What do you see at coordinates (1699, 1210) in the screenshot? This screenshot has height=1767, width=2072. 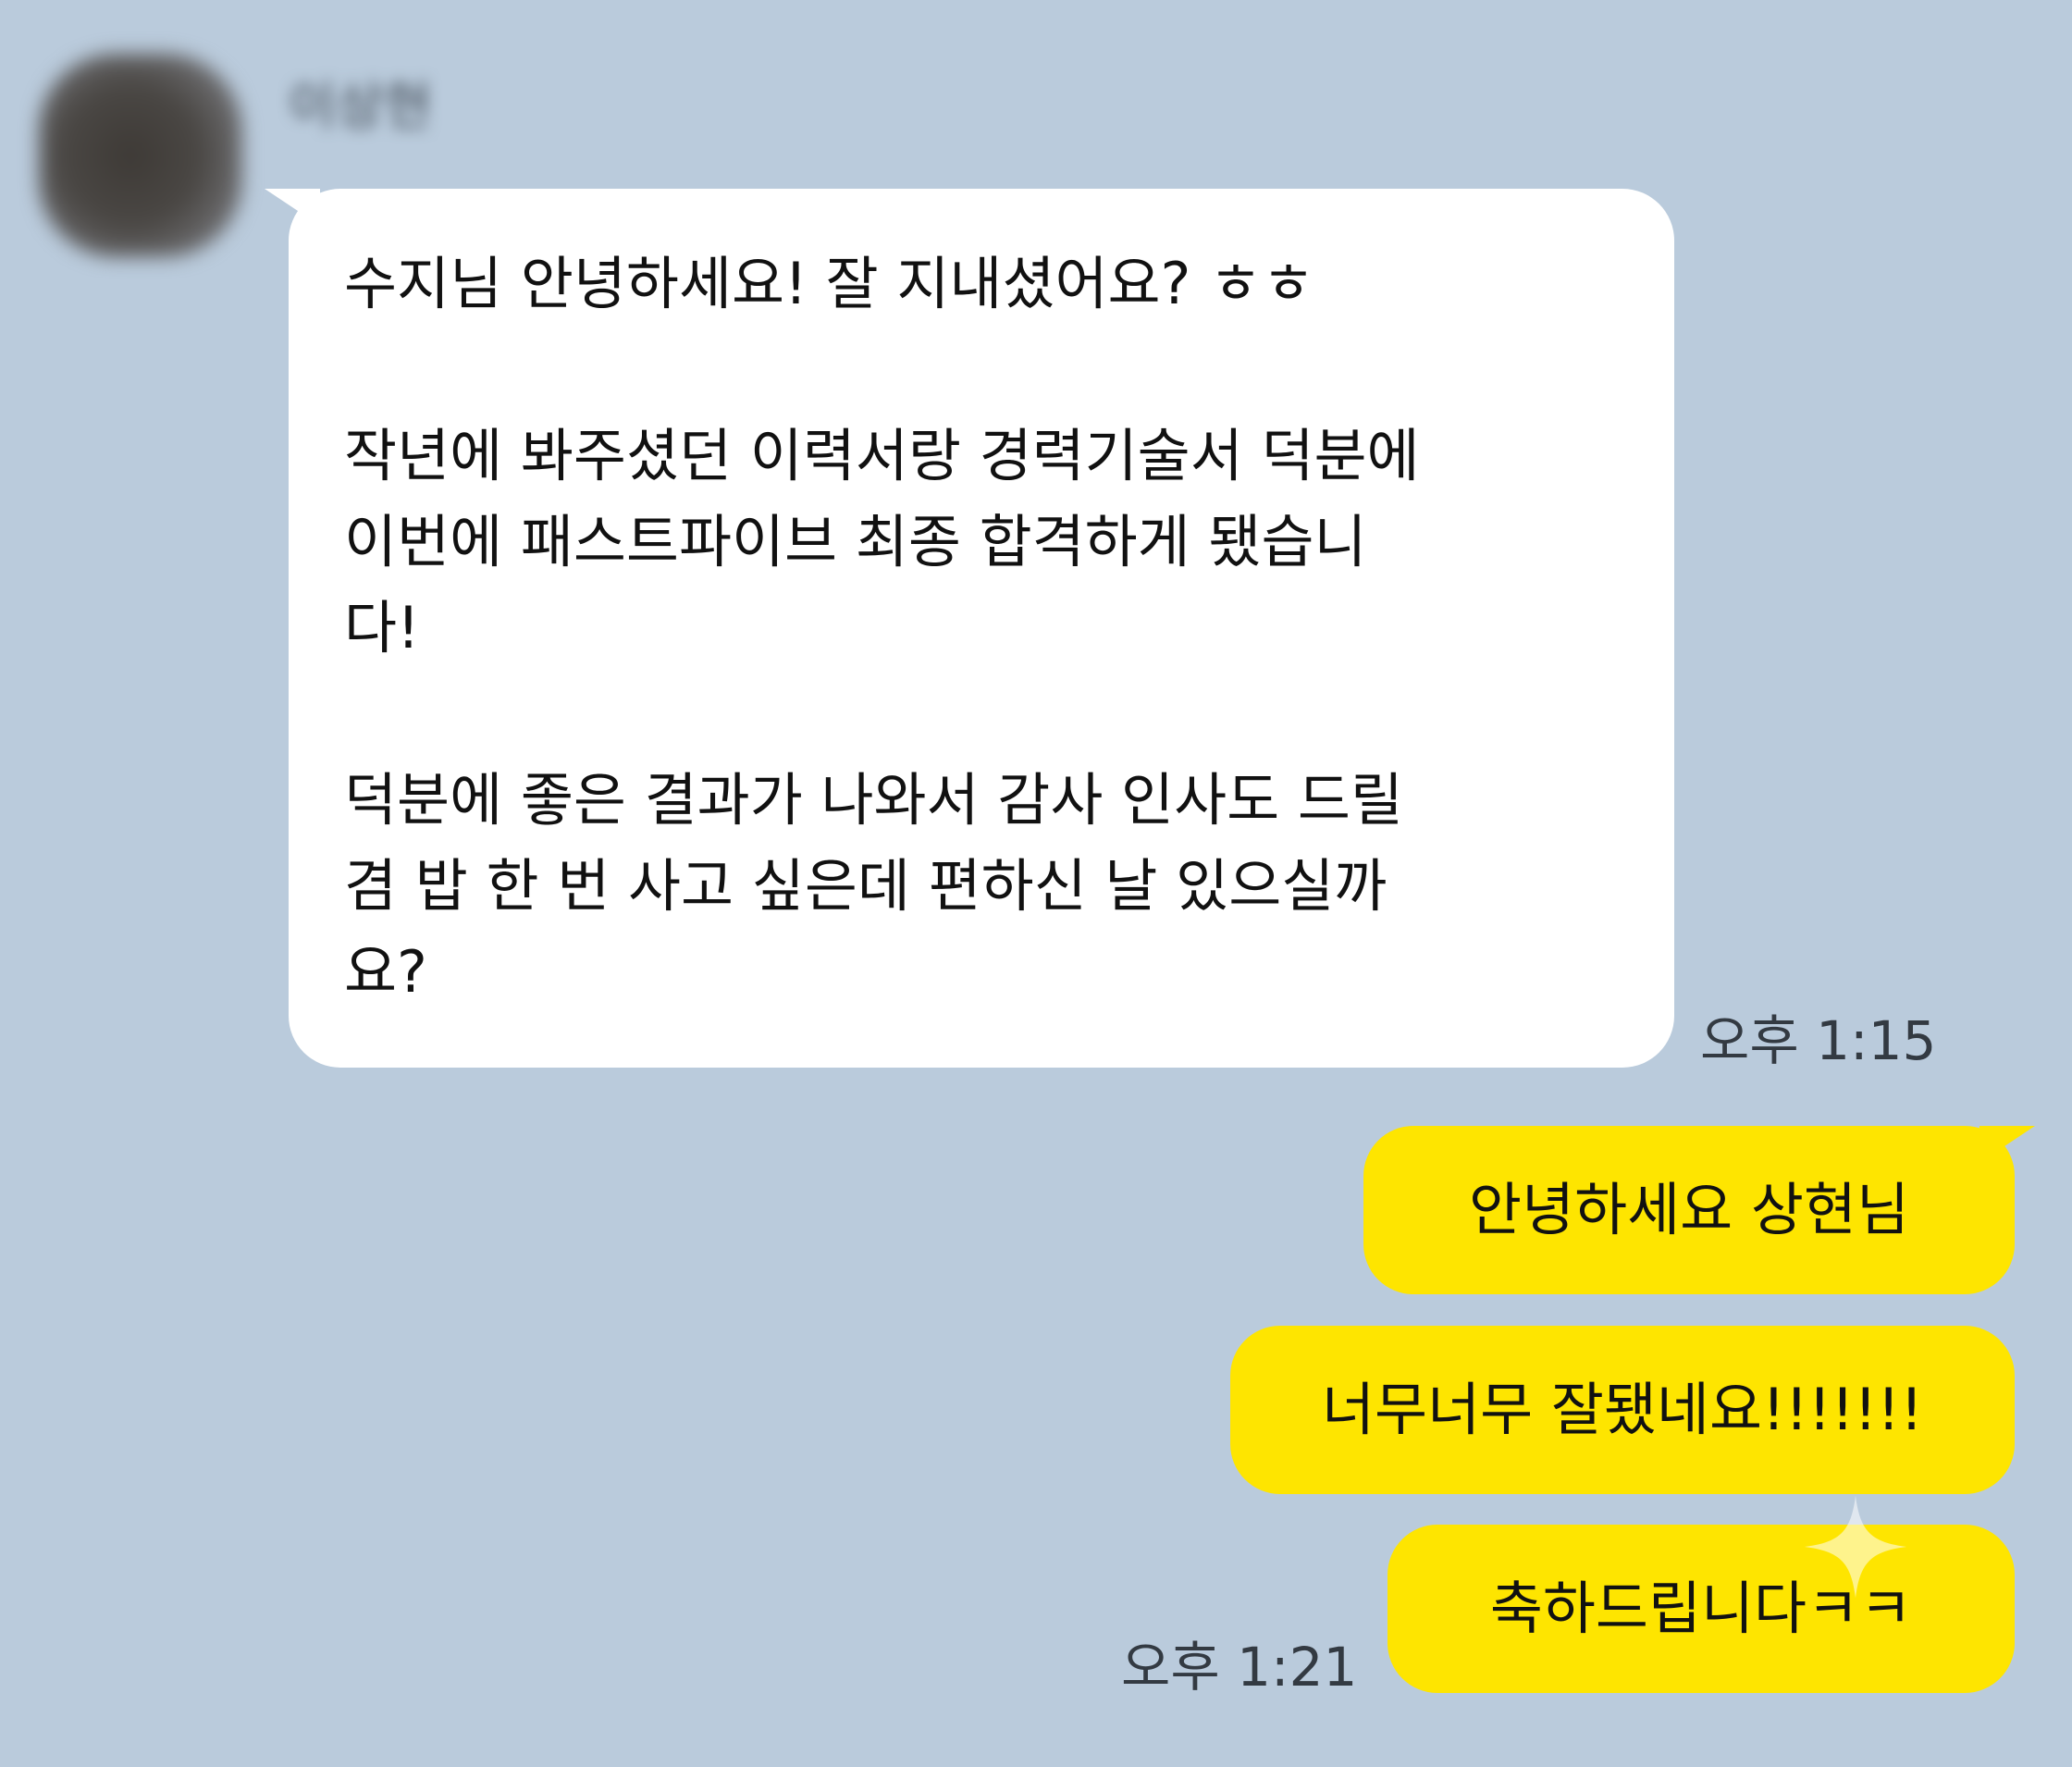 I see `outgoing-message-bubble-1: 안녕하세요 상현님` at bounding box center [1699, 1210].